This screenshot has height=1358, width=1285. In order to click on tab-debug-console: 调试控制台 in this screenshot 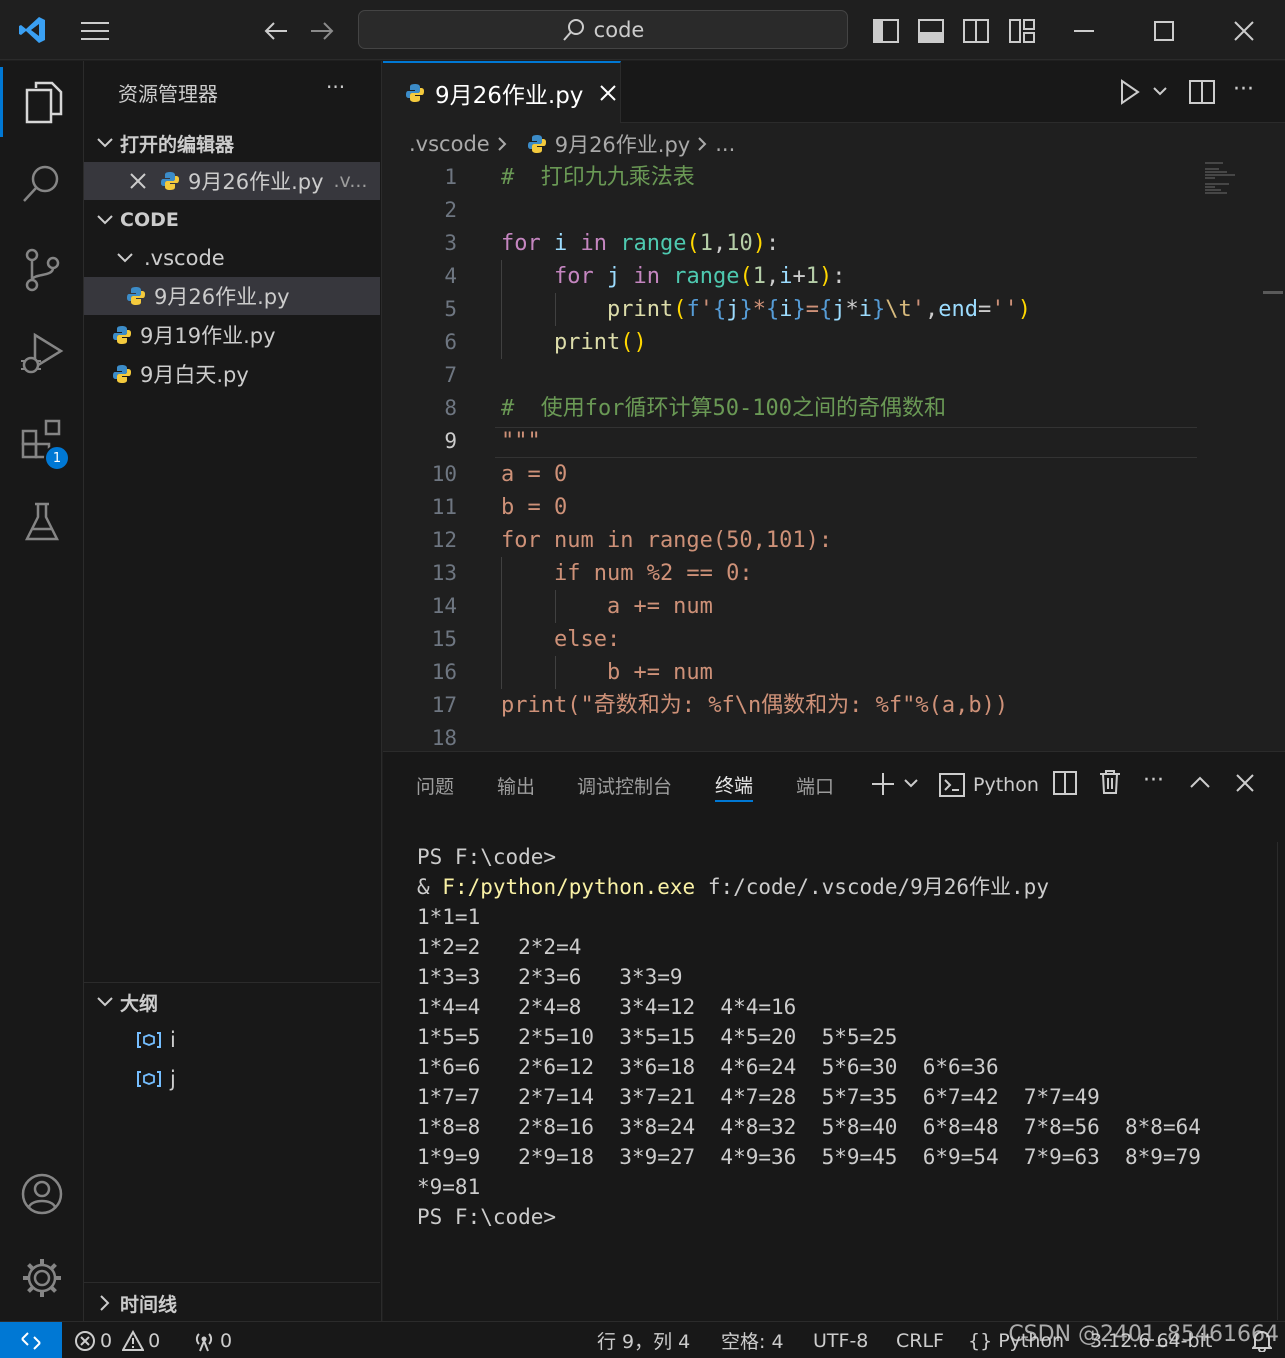, I will do `click(624, 785)`.